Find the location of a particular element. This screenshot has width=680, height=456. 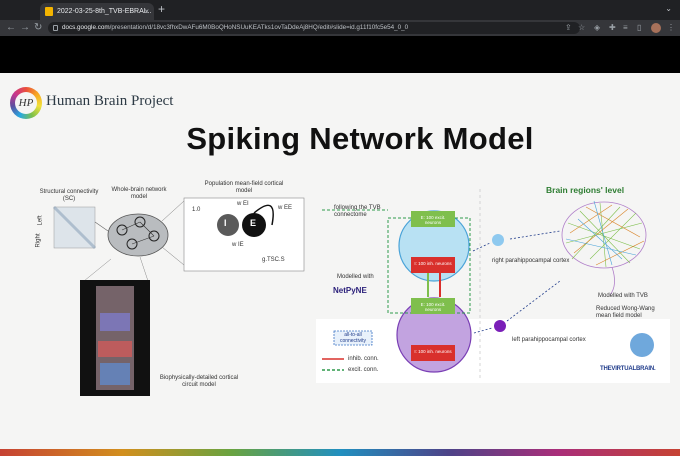

modelled-tvb-label: Modelled with TVB is located at coordinates (623, 296).